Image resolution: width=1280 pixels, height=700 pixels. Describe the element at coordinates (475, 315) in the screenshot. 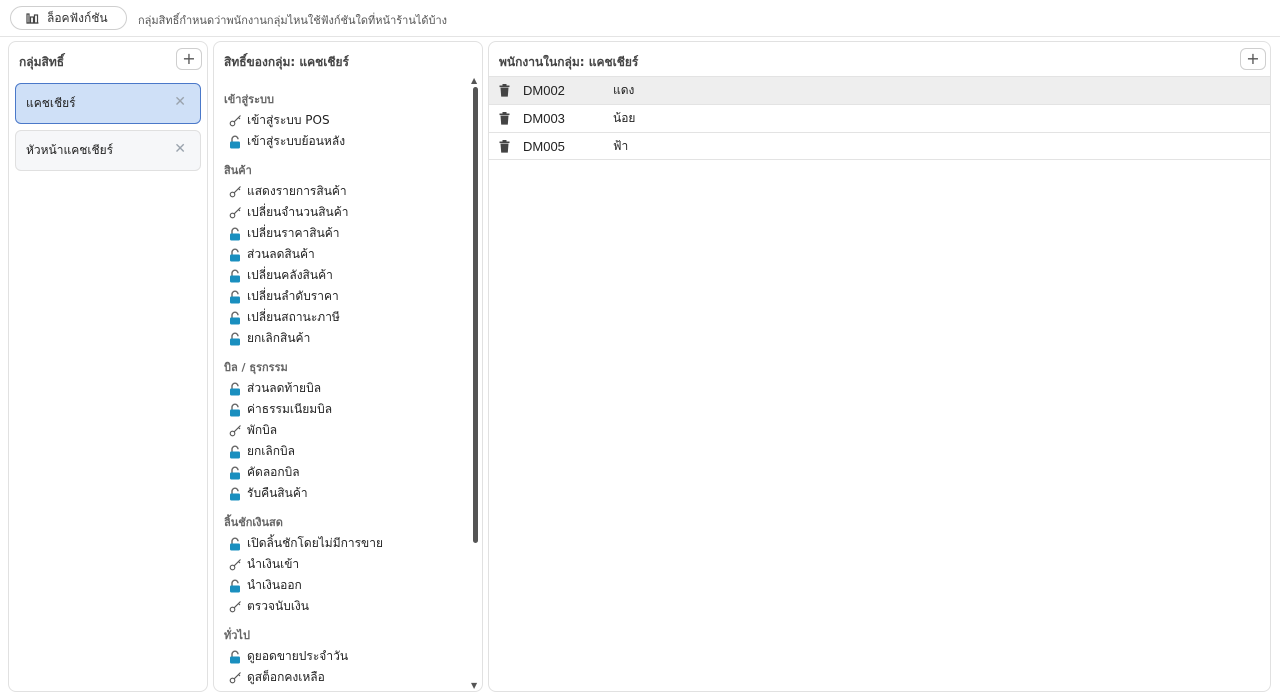

I see `scrollbar-thumb` at that location.